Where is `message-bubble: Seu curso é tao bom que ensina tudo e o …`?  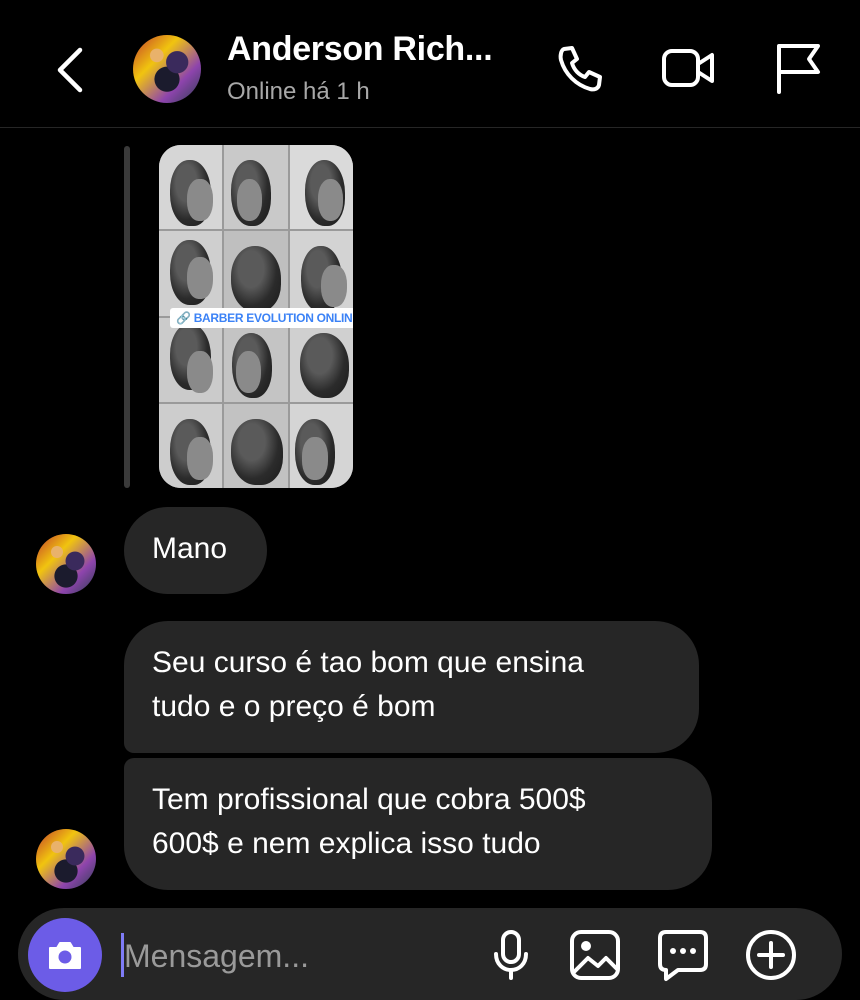
message-bubble: Seu curso é tao bom que ensina tudo e o … is located at coordinates (411, 687).